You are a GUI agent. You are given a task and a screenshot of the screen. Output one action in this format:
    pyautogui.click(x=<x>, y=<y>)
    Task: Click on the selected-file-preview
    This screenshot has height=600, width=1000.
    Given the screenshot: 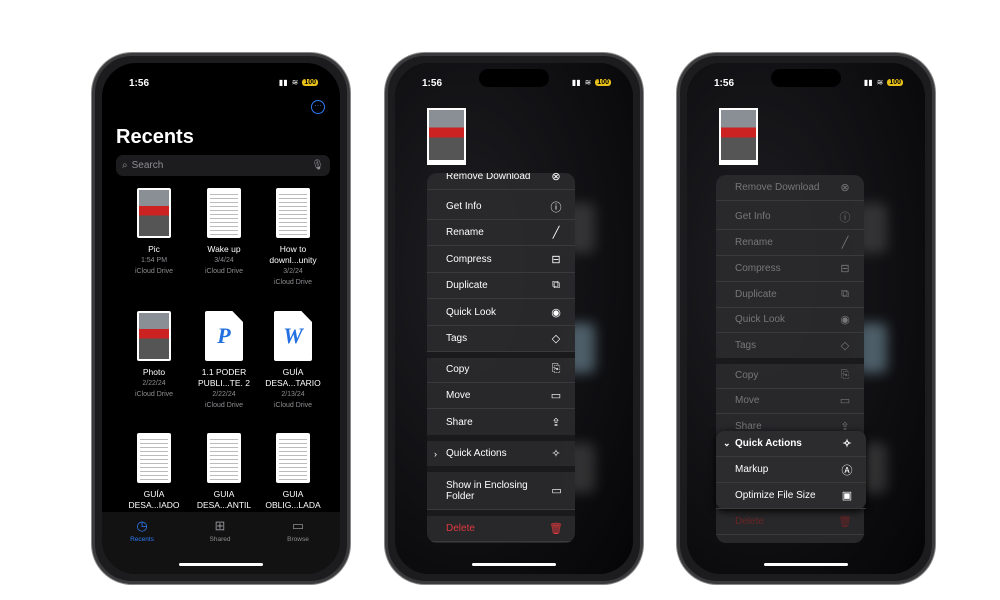 What is the action you would take?
    pyautogui.click(x=446, y=136)
    